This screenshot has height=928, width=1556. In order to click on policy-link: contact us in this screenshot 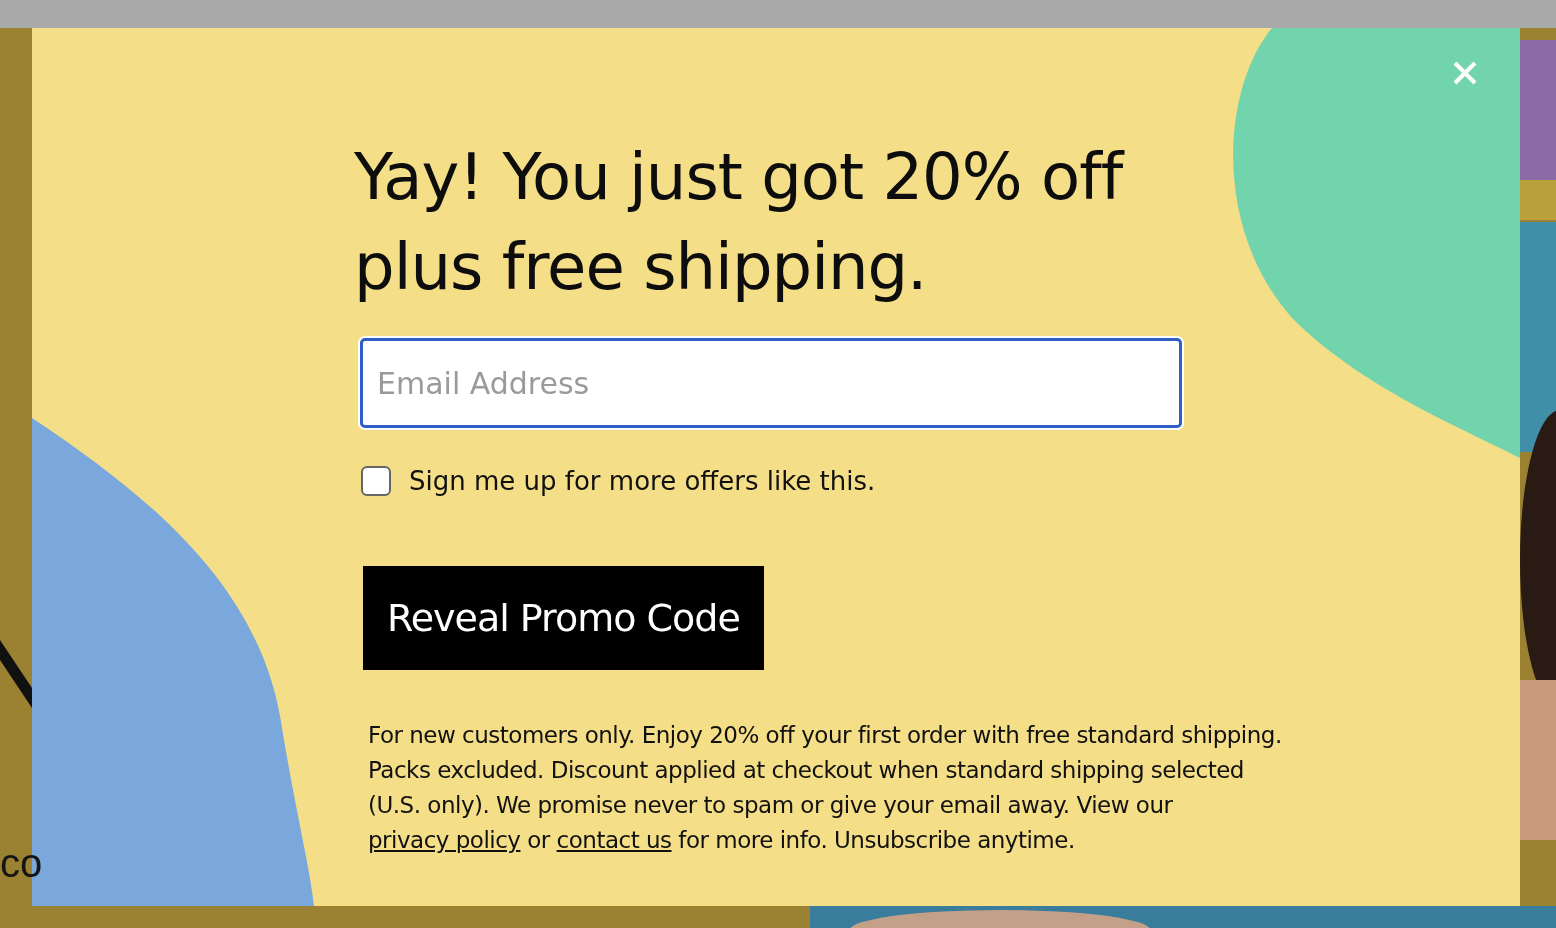, I will do `click(614, 840)`.